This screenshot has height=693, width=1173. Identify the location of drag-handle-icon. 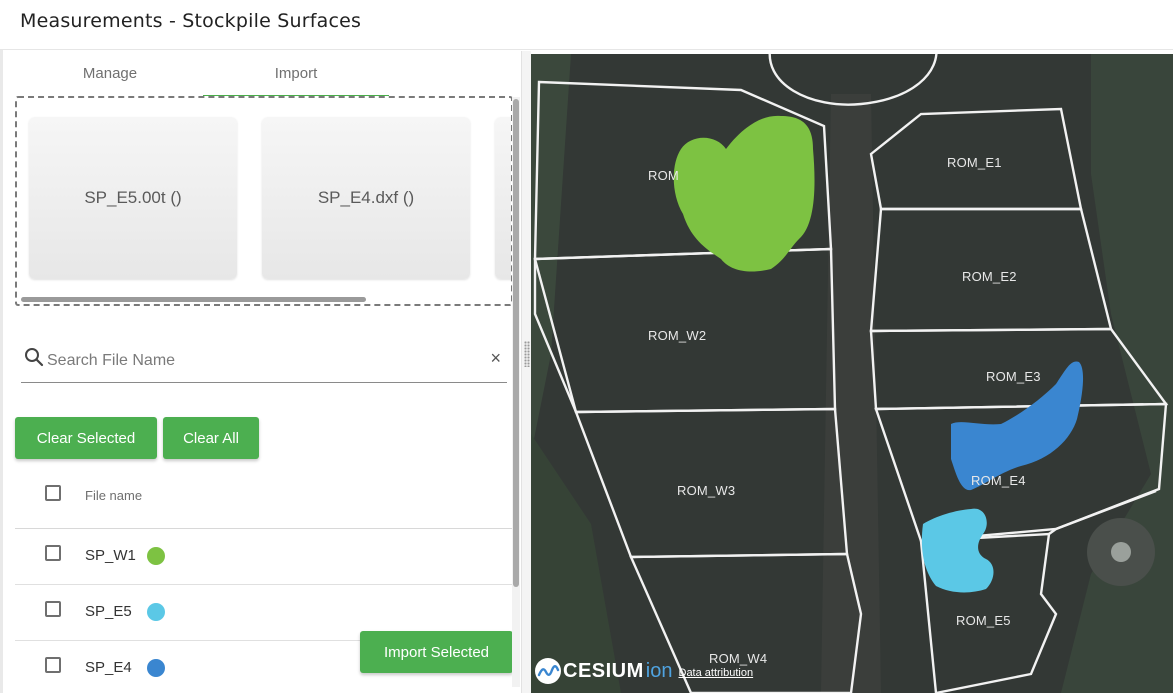
(527, 354).